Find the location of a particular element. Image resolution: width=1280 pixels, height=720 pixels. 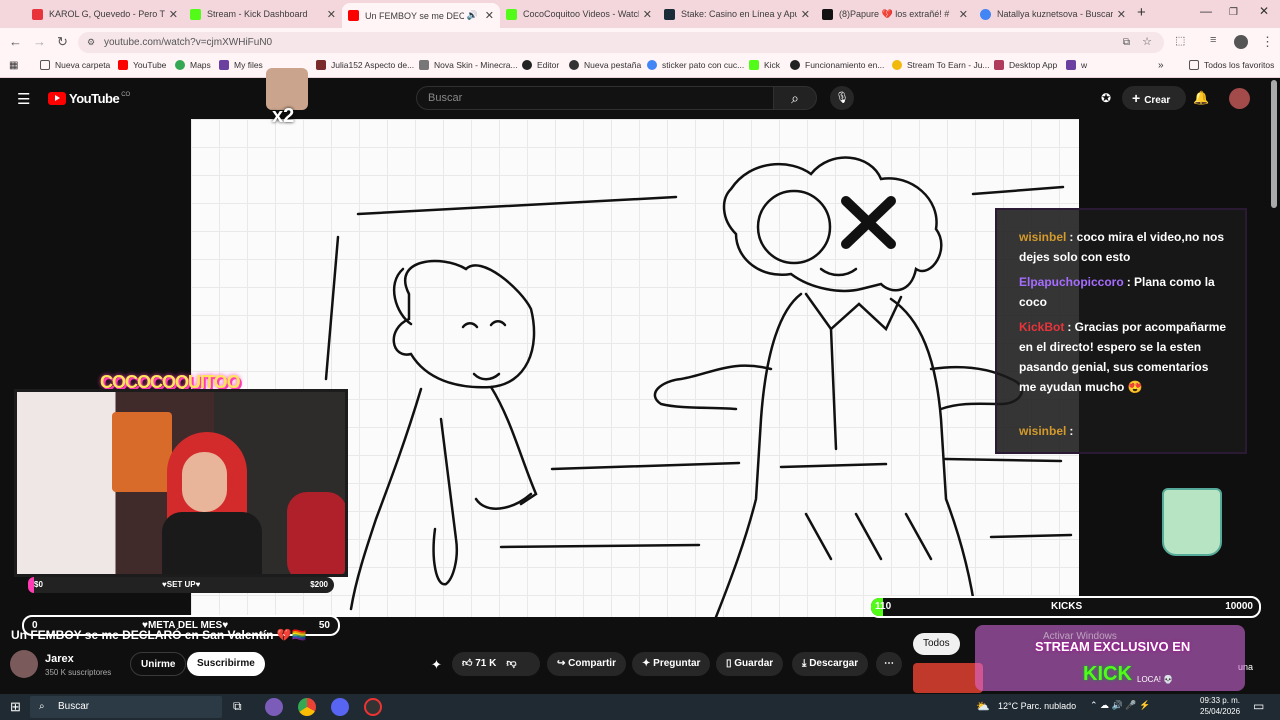

more-icon: ⋯ is located at coordinates (889, 663).